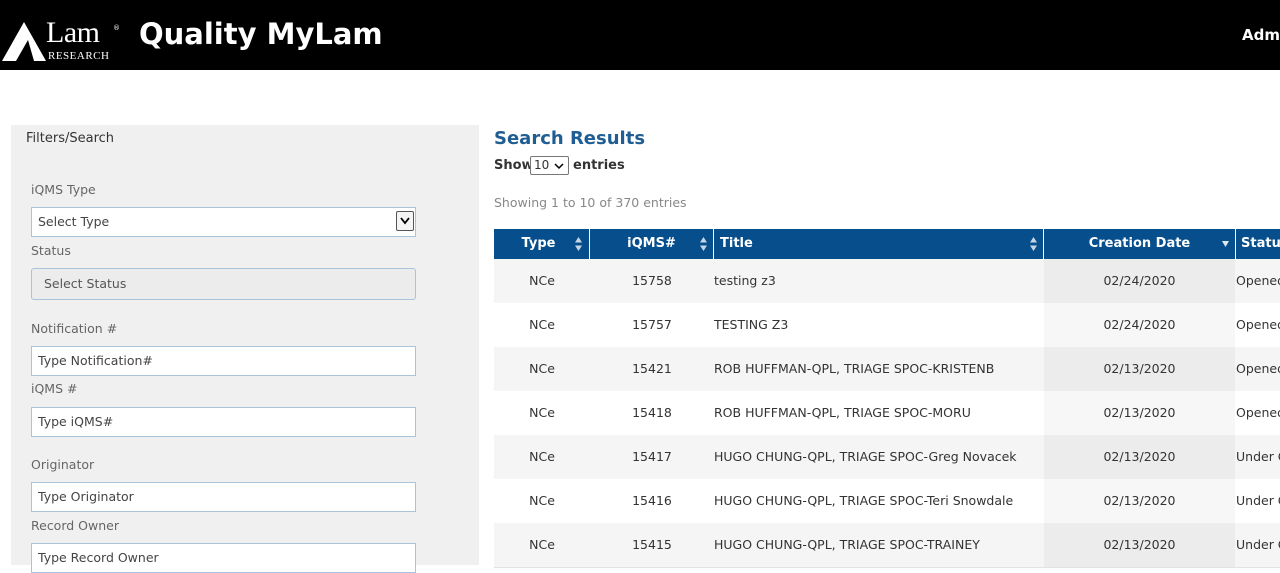  Describe the element at coordinates (223, 497) in the screenshot. I see `originator-input: Type Originator` at that location.